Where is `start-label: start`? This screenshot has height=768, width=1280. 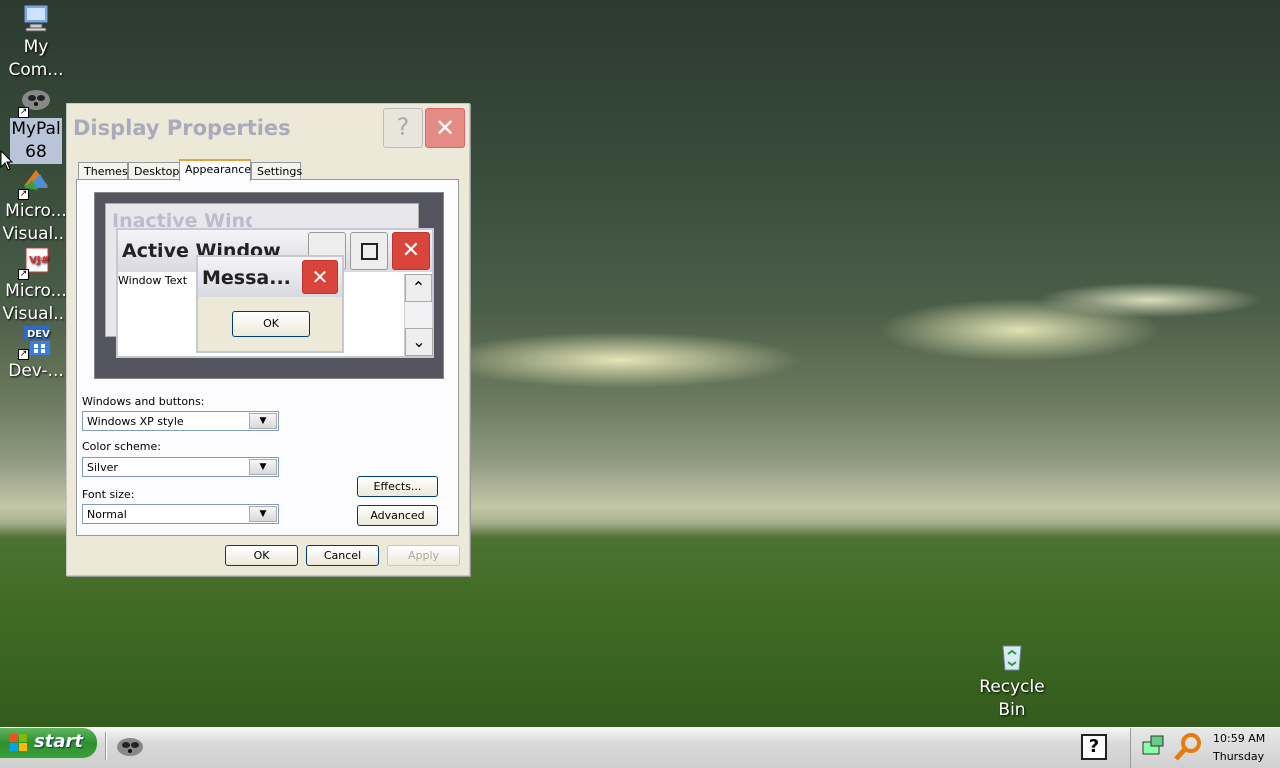 start-label: start is located at coordinates (58, 741).